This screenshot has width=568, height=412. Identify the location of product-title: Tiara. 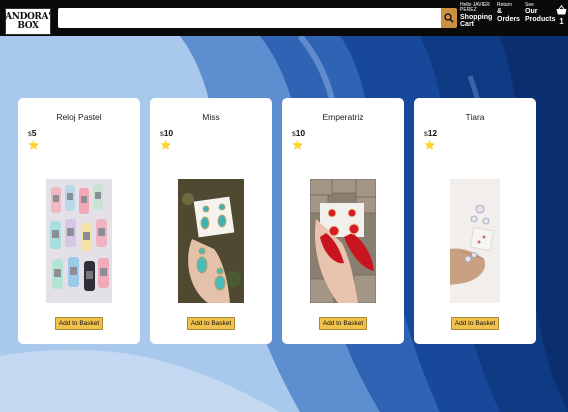
(475, 117).